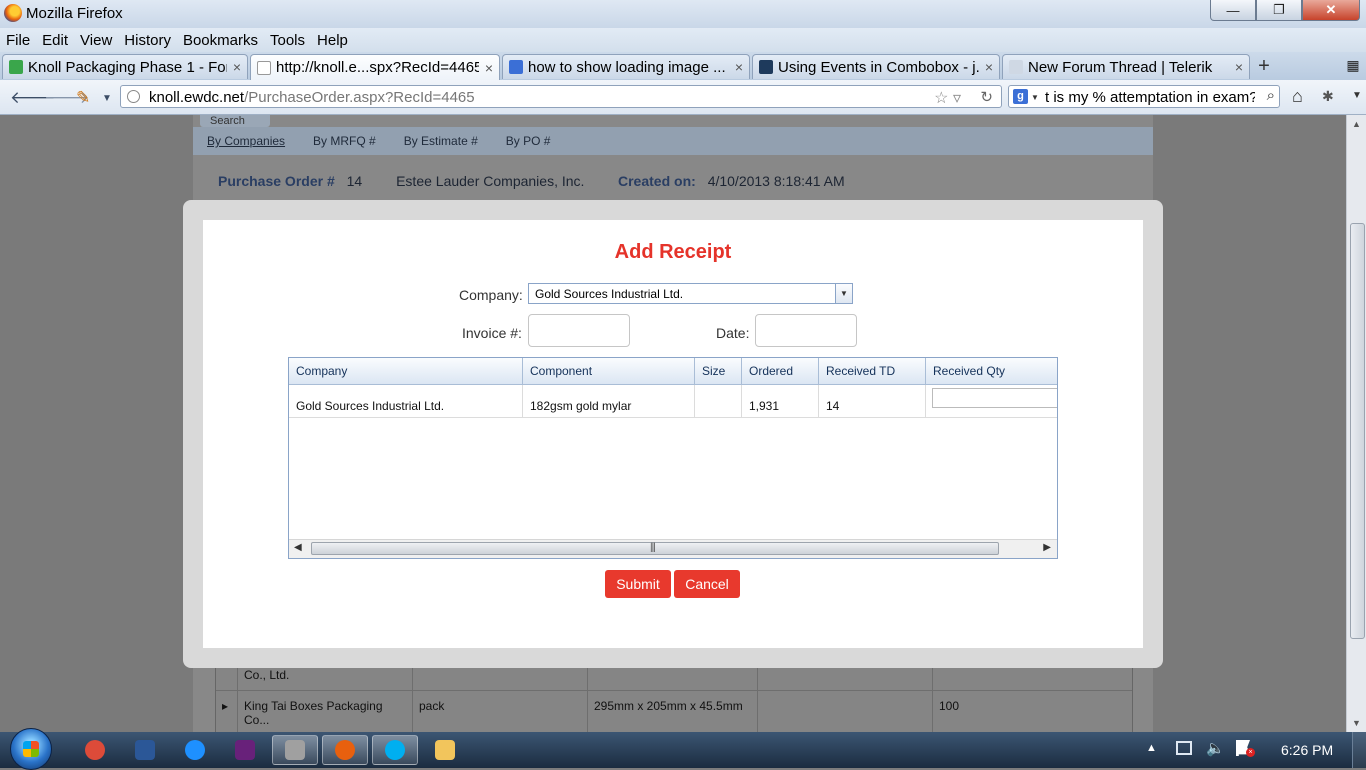 This screenshot has height=770, width=1366. I want to click on cell-company: Gold Sources Industrial Ltd., so click(406, 401).